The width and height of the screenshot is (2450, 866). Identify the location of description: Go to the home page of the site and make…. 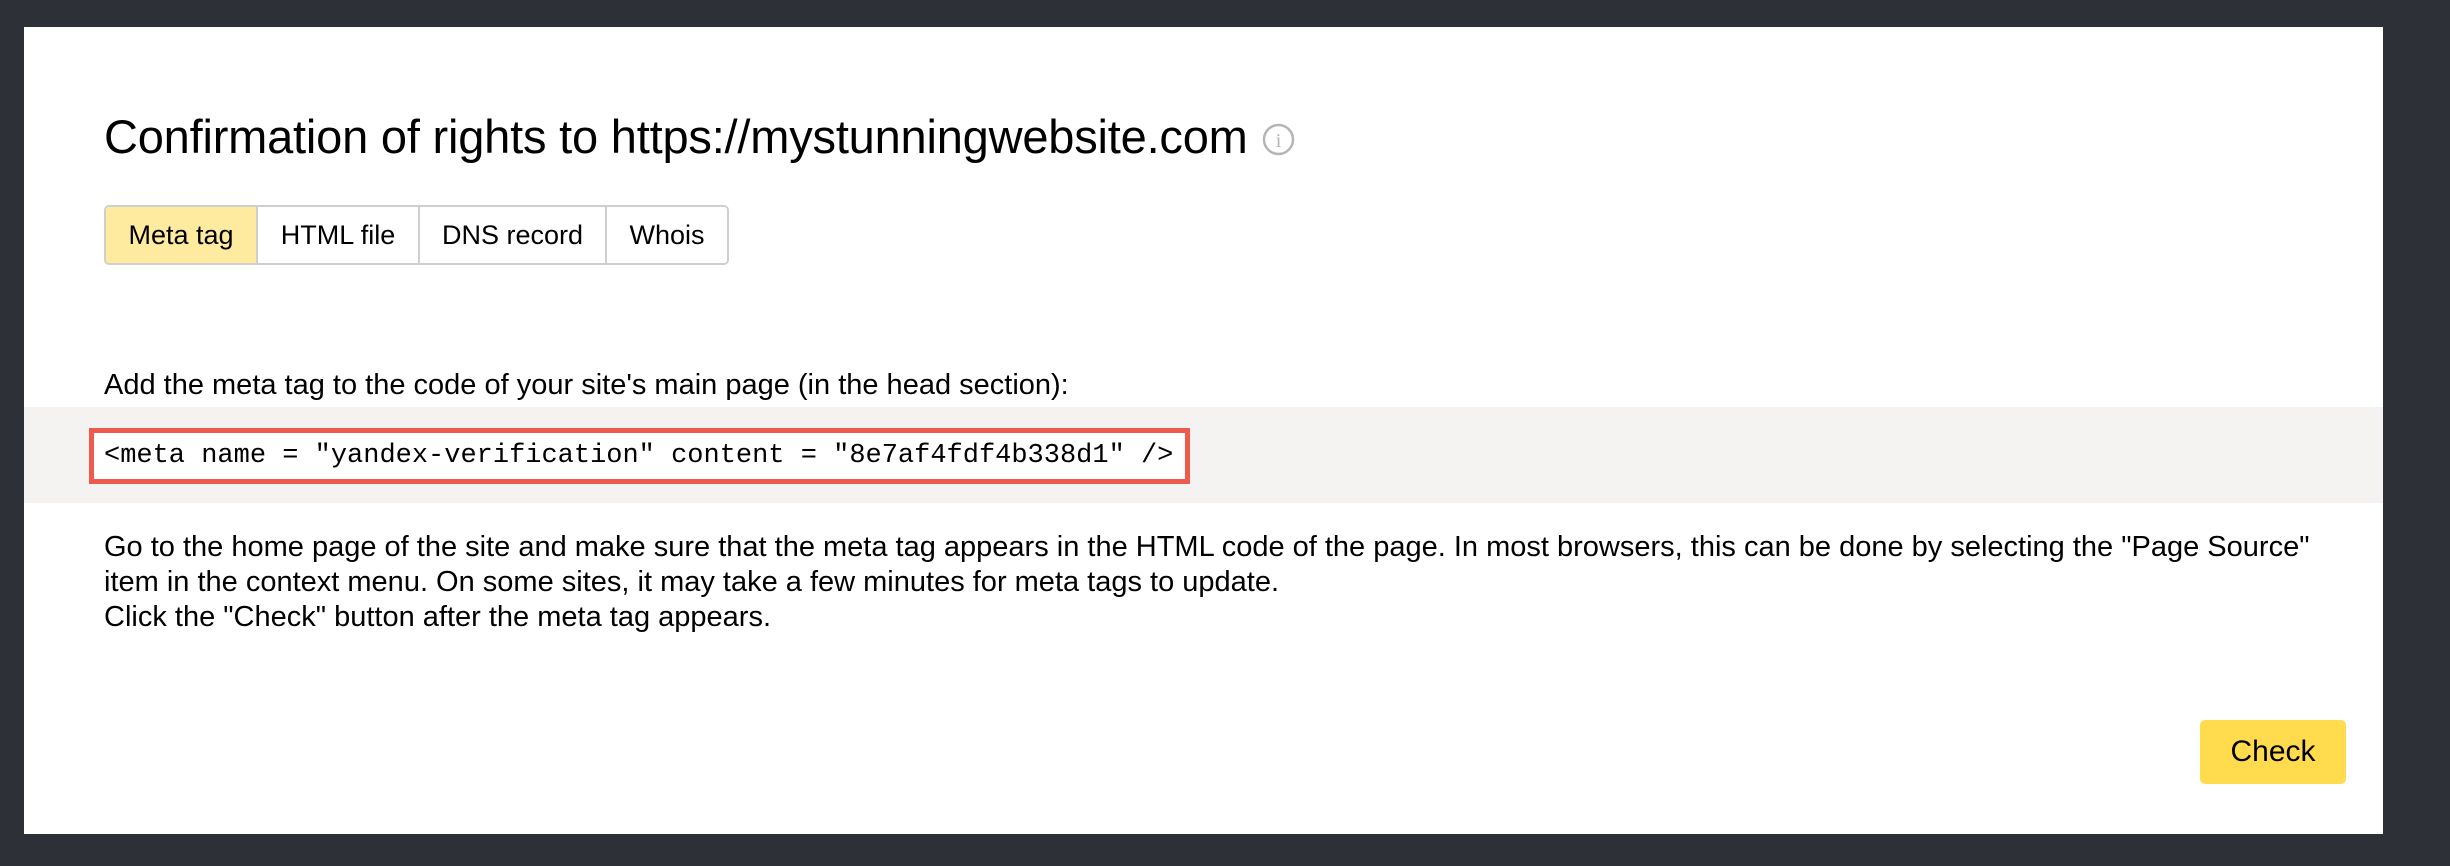
(1224, 582).